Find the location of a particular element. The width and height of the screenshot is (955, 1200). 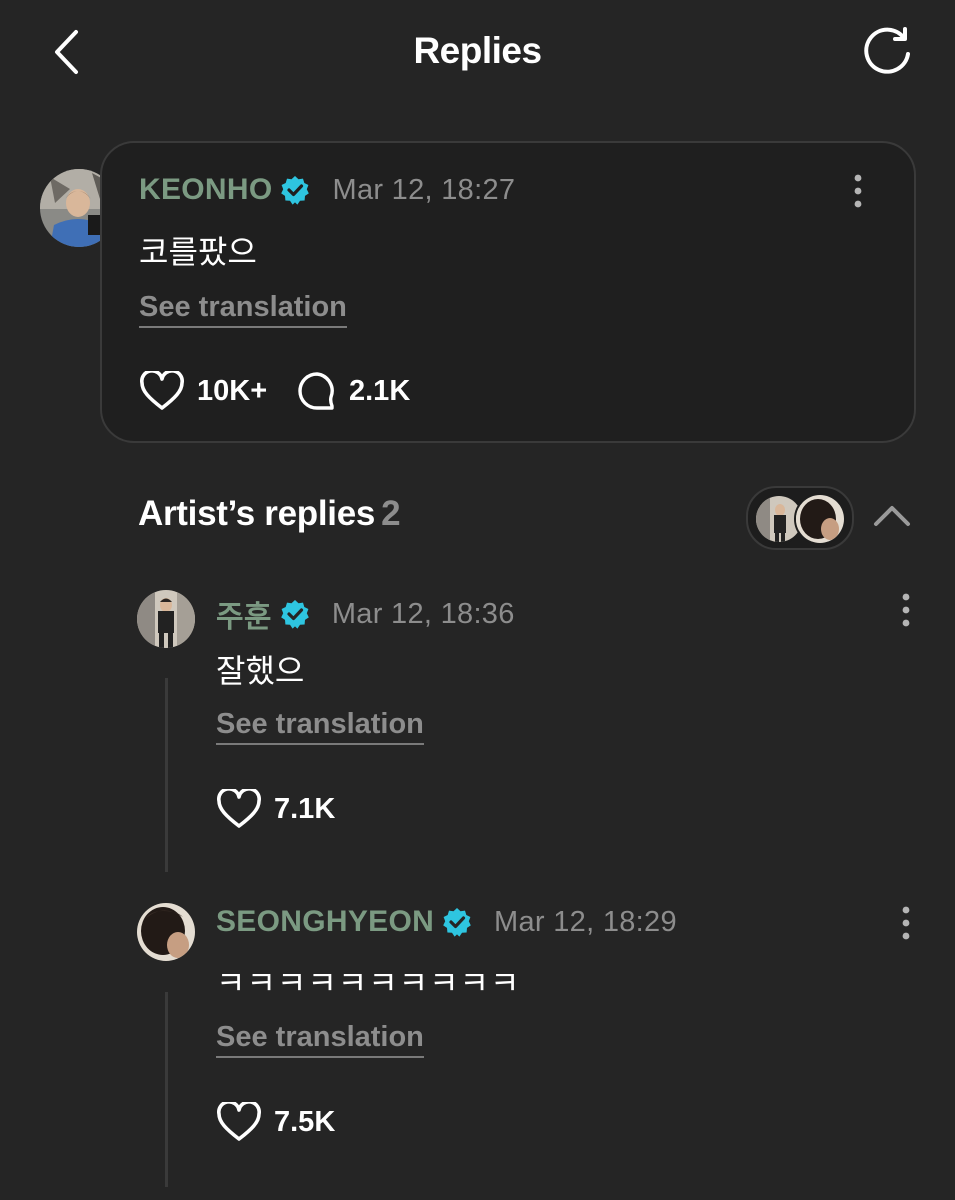

reply-1-author-row: 주훈 Mar 12, 18:36 is located at coordinates (365, 614).